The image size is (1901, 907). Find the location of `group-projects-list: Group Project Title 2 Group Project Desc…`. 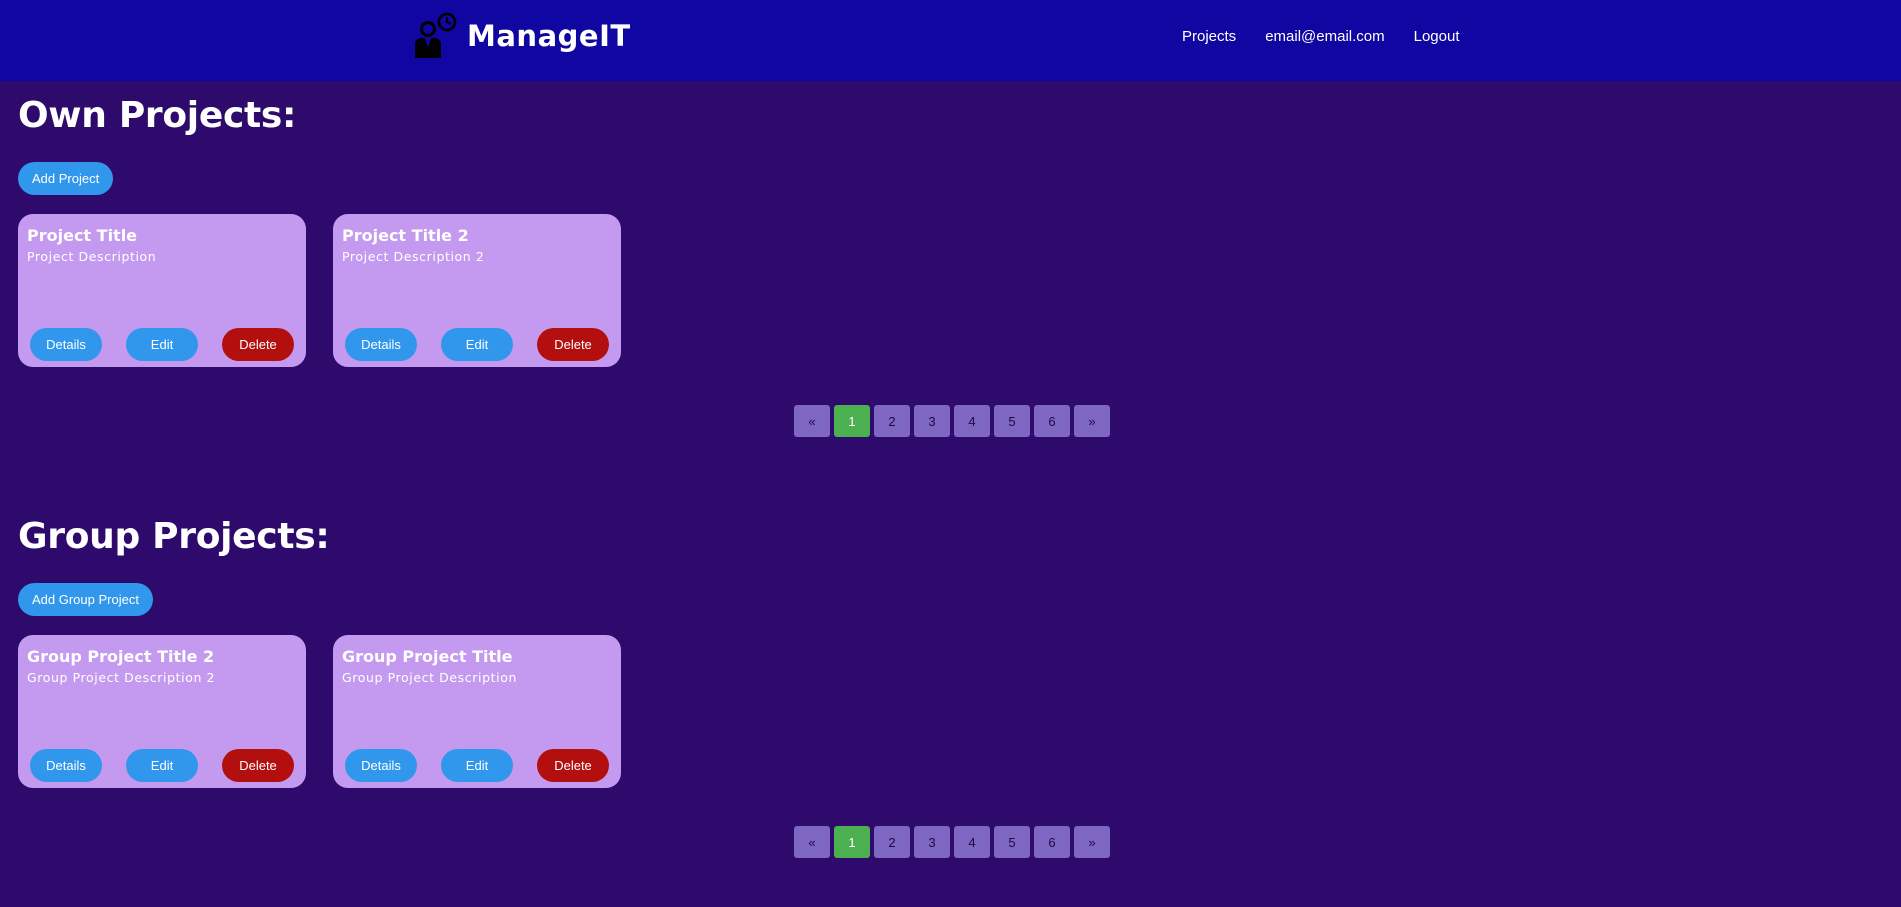

group-projects-list: Group Project Title 2 Group Project Desc… is located at coordinates (333, 711).